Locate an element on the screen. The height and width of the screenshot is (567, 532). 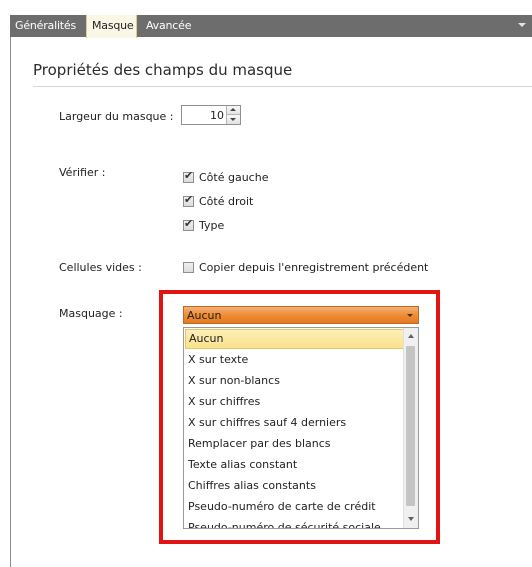
stepper-down-button is located at coordinates (233, 119).